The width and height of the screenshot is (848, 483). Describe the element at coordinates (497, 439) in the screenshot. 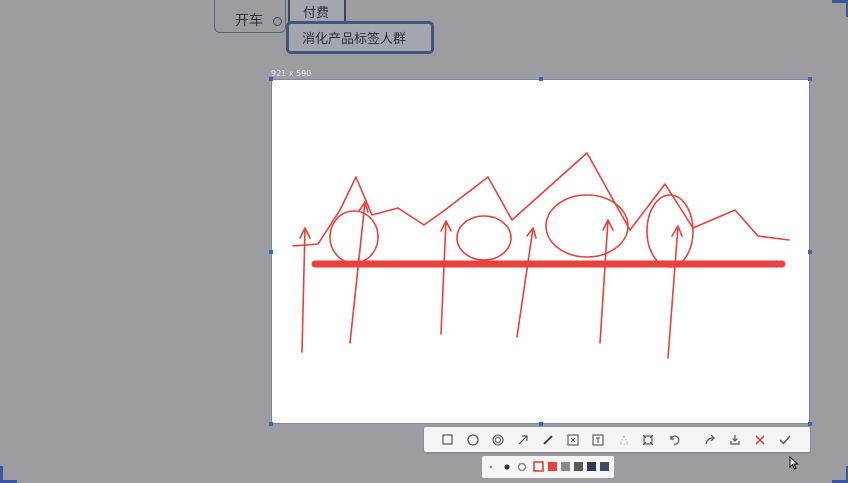

I see `mosaic-icon` at that location.